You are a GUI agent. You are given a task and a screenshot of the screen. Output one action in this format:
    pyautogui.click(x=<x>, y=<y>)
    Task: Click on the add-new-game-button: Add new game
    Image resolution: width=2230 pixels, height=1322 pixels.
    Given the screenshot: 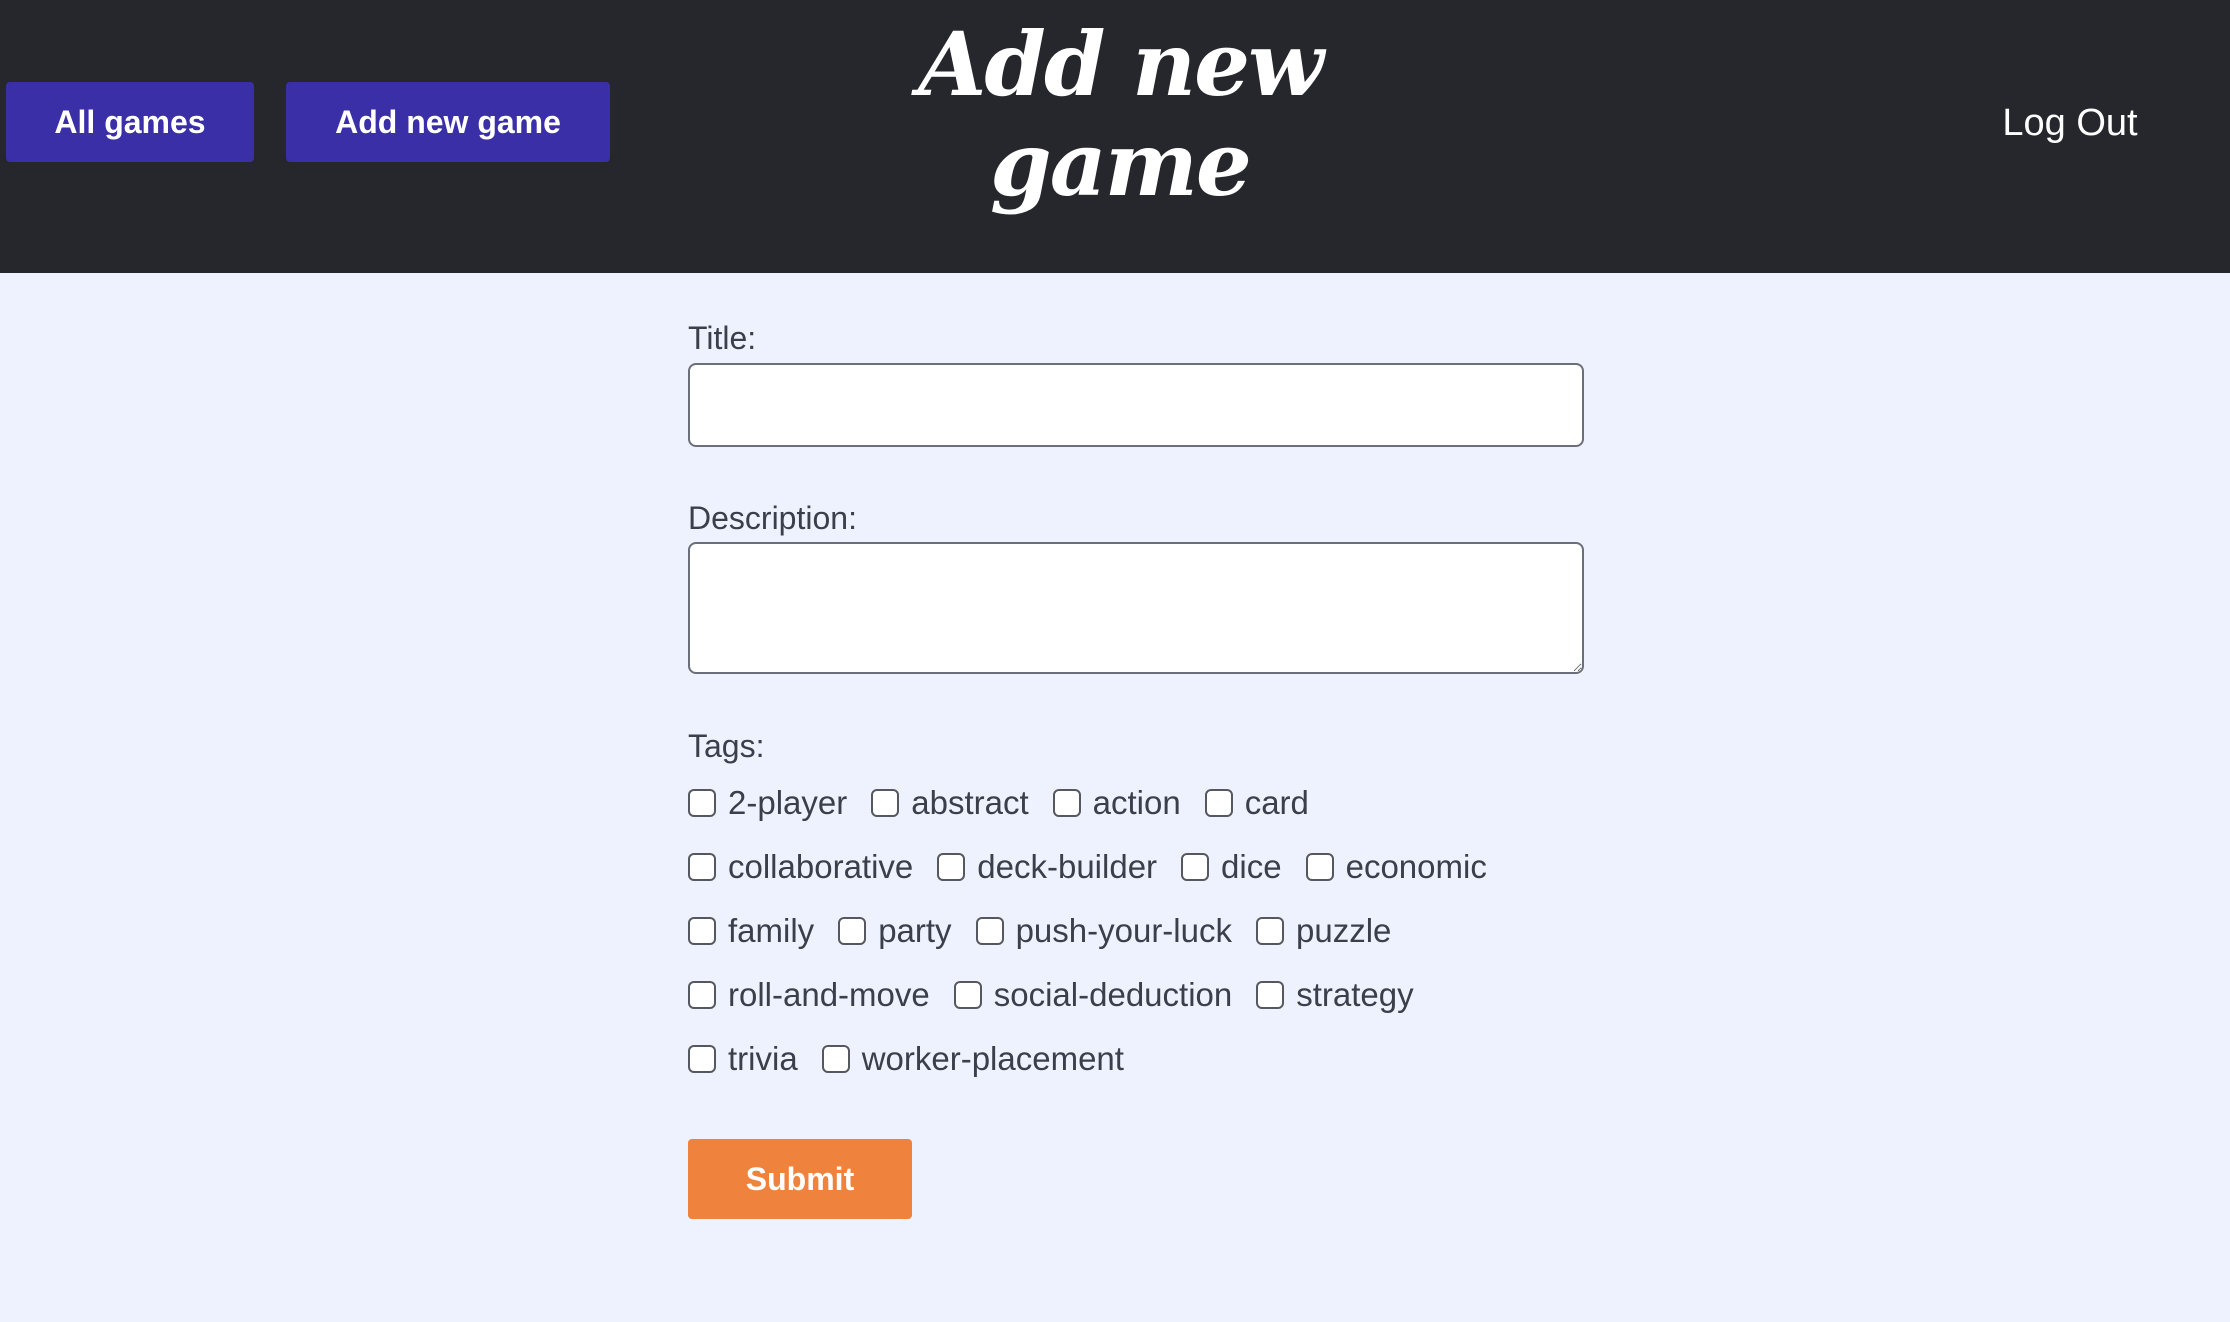 What is the action you would take?
    pyautogui.click(x=448, y=122)
    